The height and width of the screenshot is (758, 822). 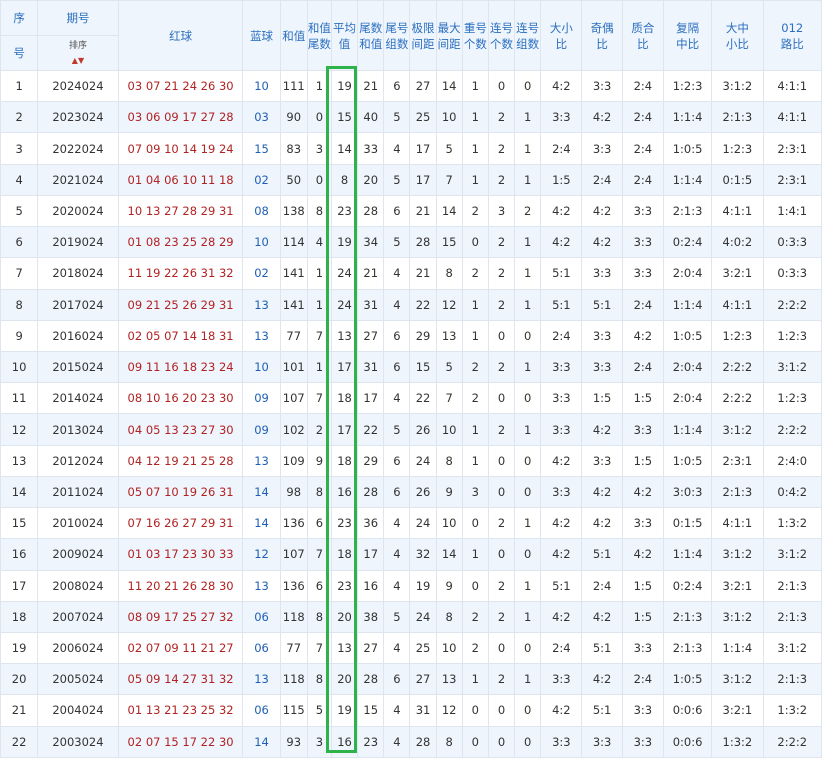 What do you see at coordinates (561, 648) in the screenshot?
I see `big-small-cell: 2:4` at bounding box center [561, 648].